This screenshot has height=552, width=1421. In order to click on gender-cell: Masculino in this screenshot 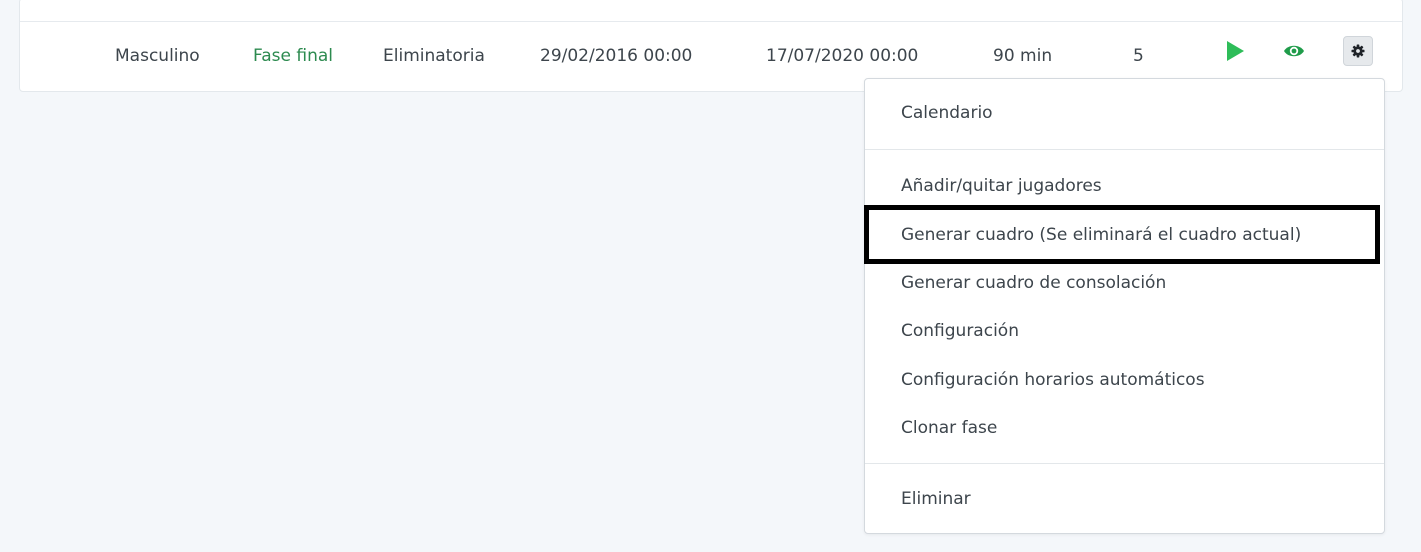, I will do `click(157, 56)`.